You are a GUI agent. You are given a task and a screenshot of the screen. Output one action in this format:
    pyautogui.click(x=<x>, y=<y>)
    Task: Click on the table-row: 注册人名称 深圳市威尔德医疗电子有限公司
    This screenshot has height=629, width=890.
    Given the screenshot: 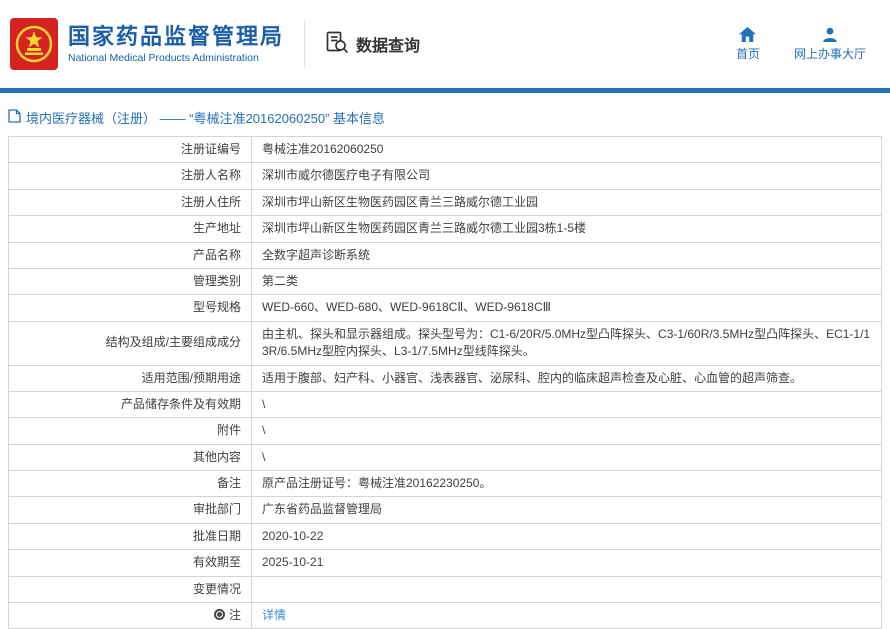 What is the action you would take?
    pyautogui.click(x=445, y=176)
    